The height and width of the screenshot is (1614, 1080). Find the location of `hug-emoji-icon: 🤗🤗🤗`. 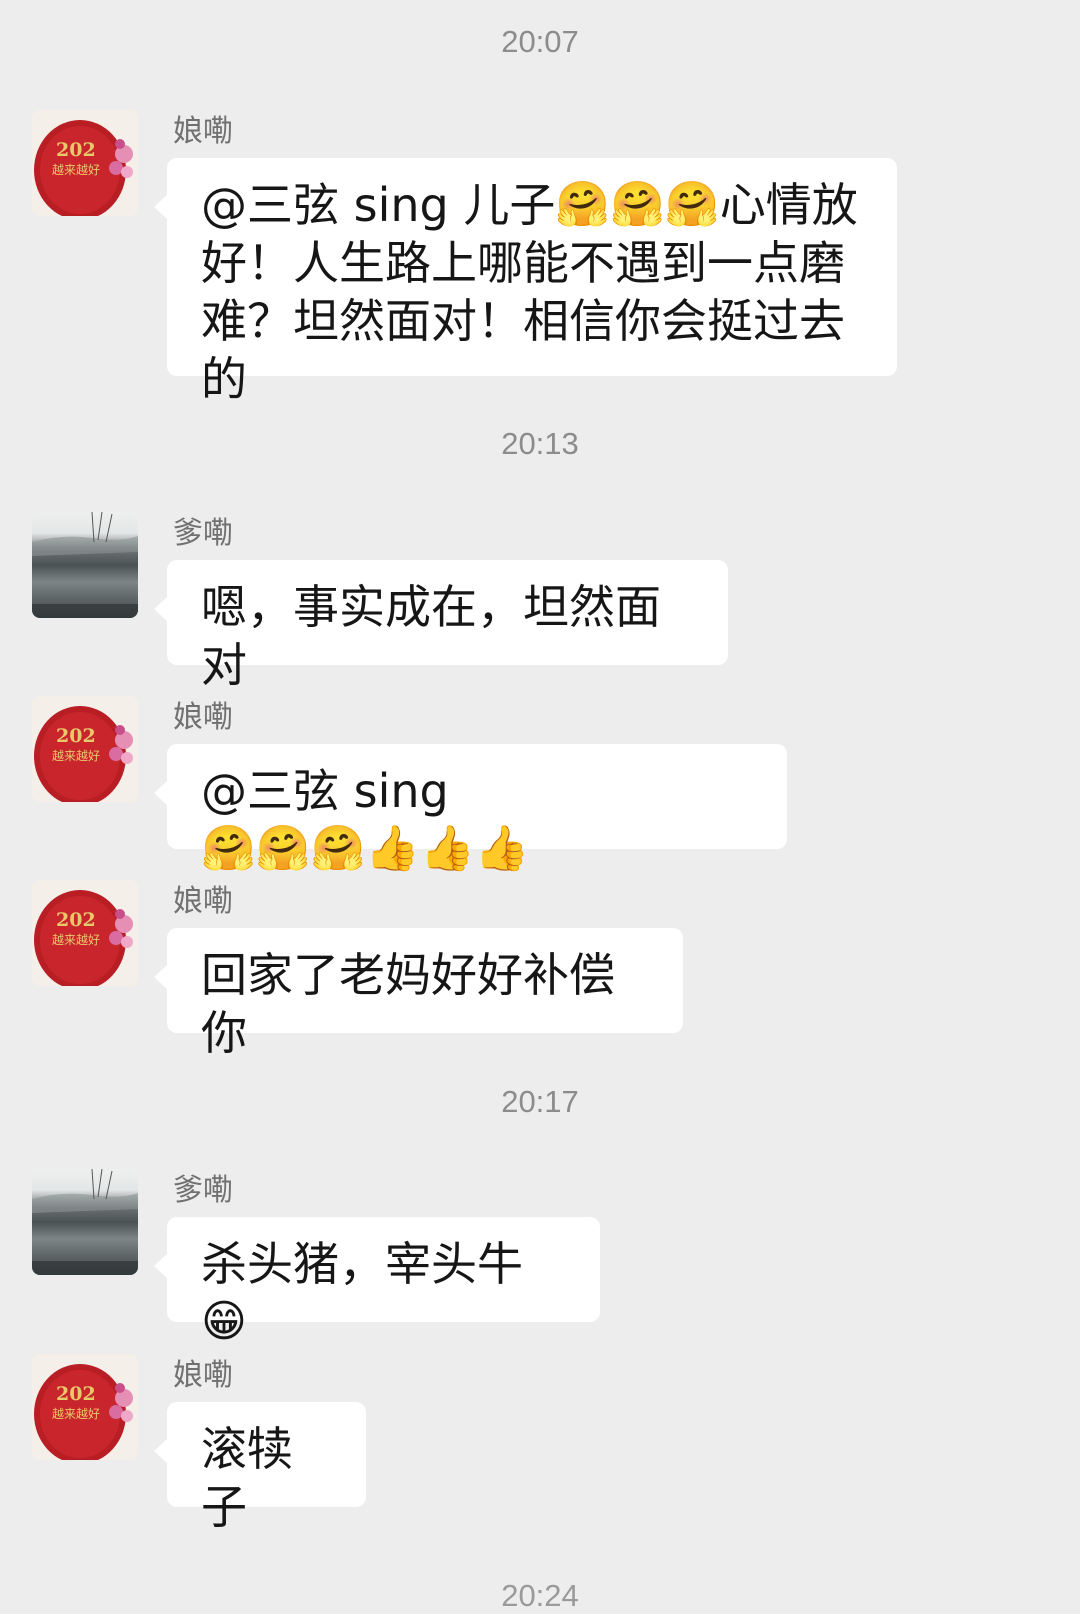

hug-emoji-icon: 🤗🤗🤗 is located at coordinates (637, 204).